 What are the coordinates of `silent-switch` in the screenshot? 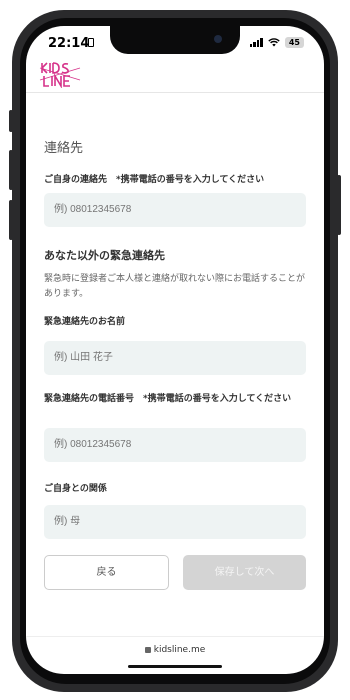 It's located at (11, 121).